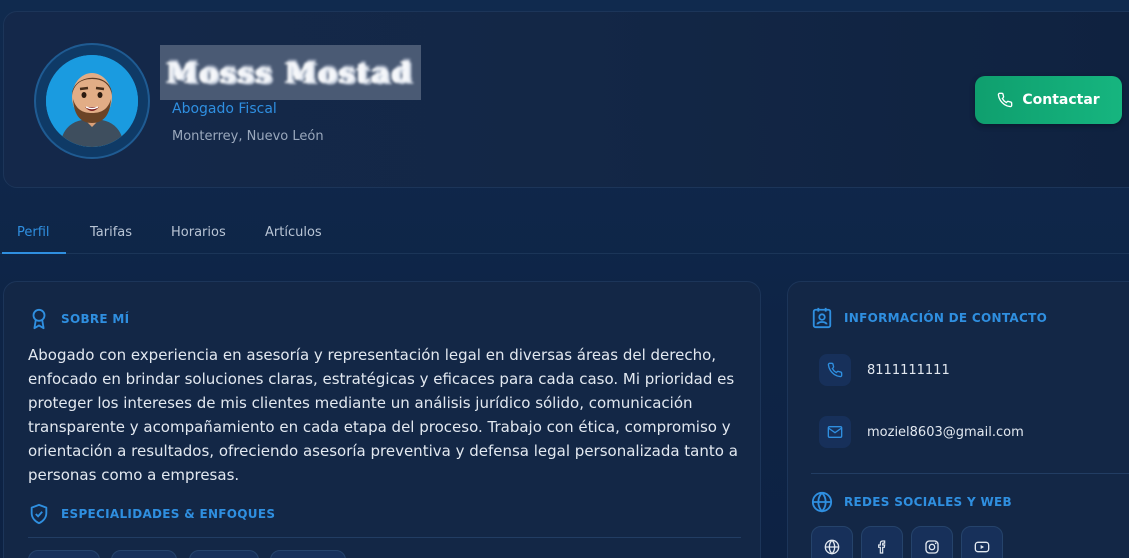  I want to click on profile-name: Mosss Mostad, so click(290, 72).